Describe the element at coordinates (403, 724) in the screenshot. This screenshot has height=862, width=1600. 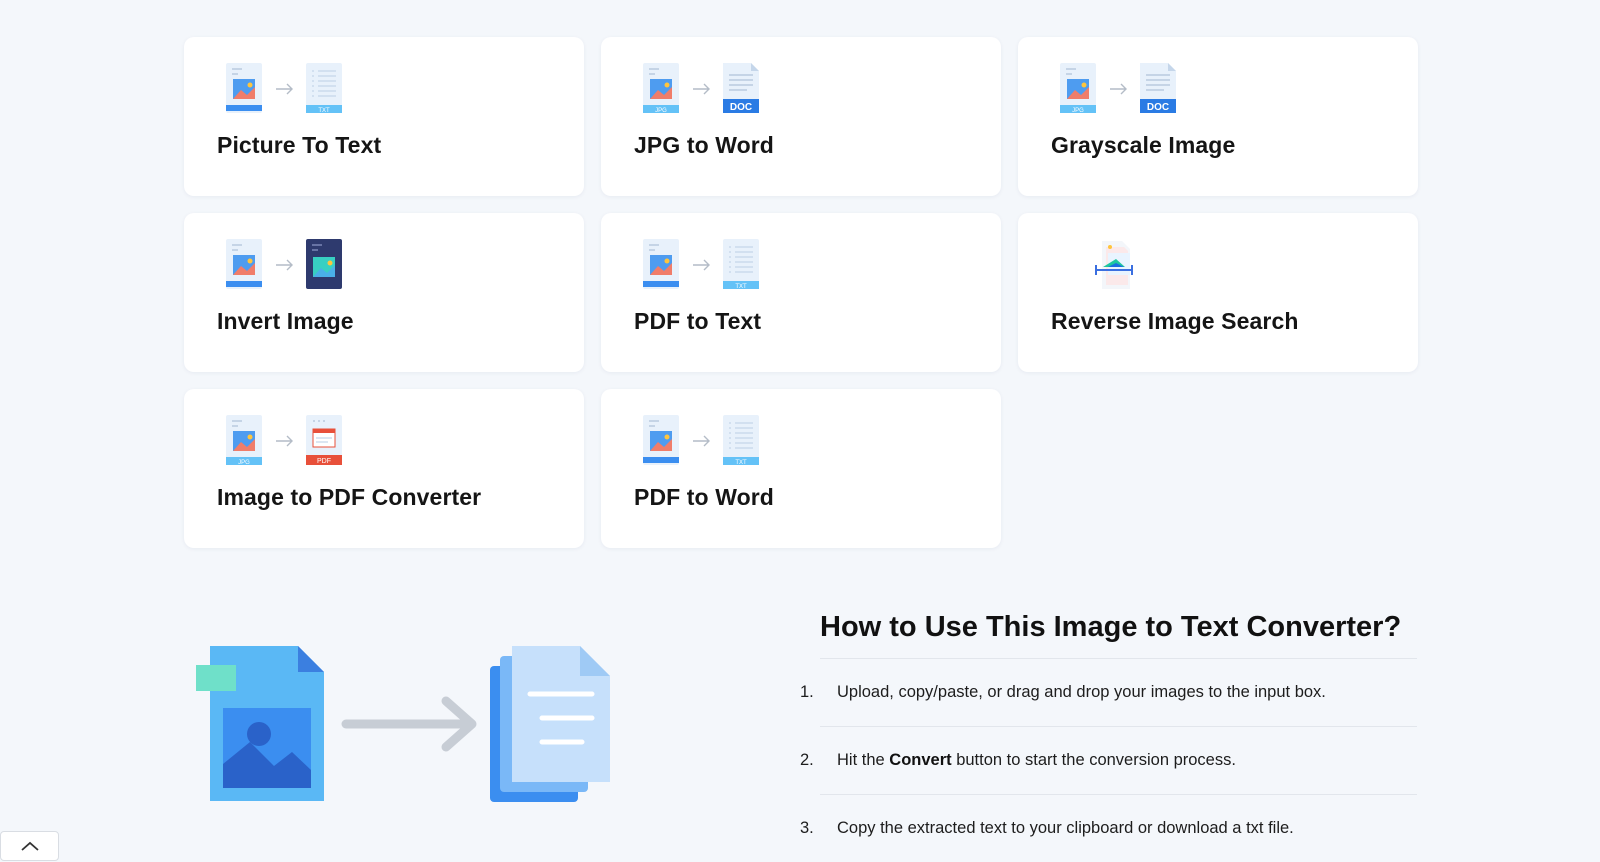
I see `image-to-text-illustration-icon` at that location.